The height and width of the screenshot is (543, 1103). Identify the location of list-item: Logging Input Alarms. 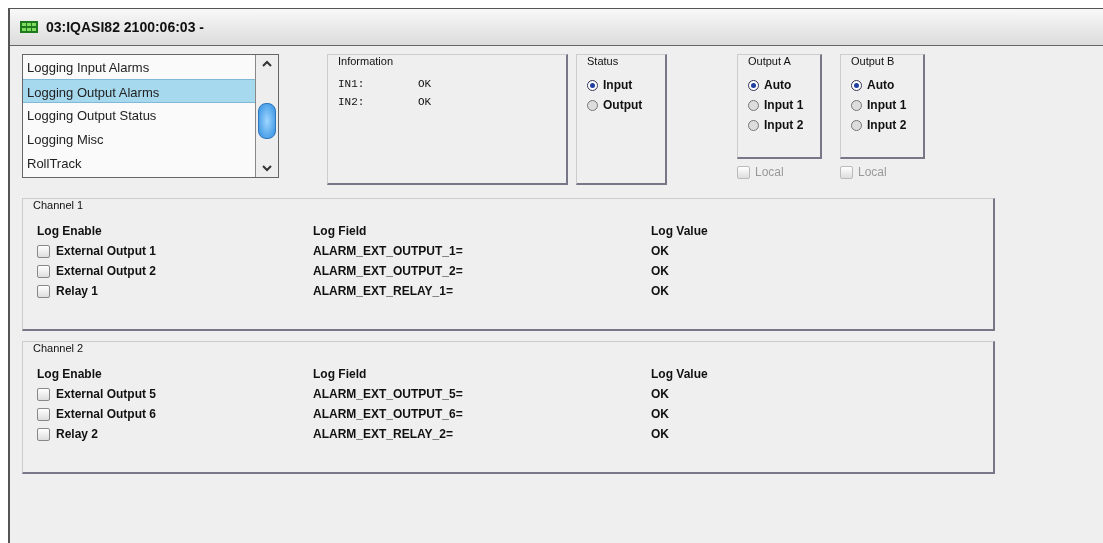
(139, 67).